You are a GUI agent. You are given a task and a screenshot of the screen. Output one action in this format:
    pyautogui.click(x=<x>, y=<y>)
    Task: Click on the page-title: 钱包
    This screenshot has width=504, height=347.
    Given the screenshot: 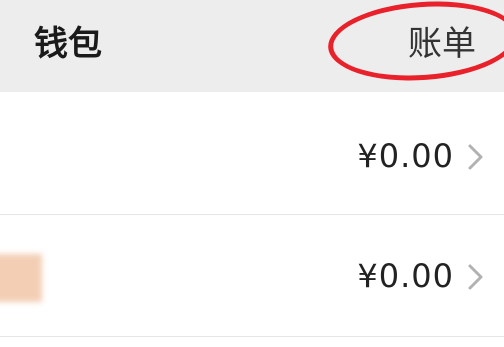 What is the action you would take?
    pyautogui.click(x=68, y=44)
    